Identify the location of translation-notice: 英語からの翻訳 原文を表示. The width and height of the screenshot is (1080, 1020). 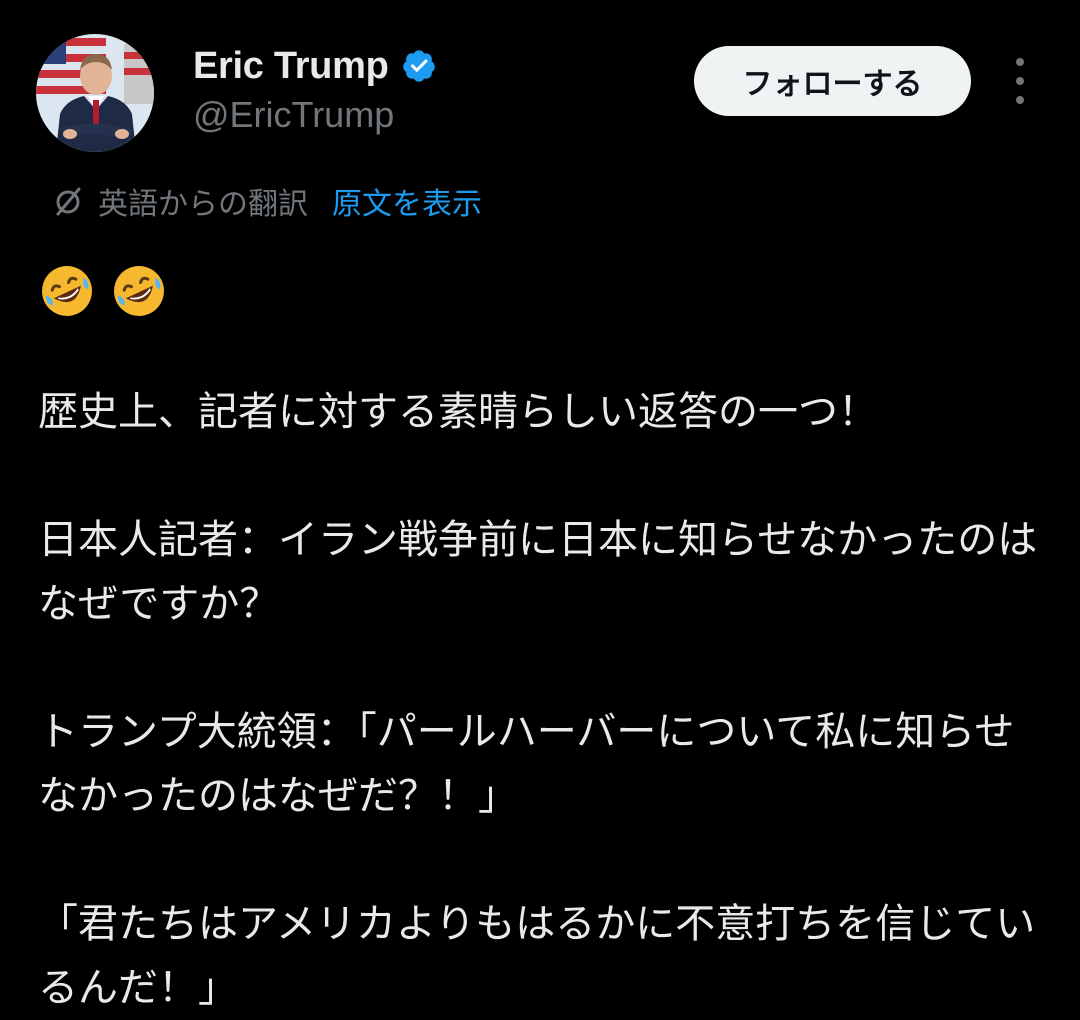
(266, 201).